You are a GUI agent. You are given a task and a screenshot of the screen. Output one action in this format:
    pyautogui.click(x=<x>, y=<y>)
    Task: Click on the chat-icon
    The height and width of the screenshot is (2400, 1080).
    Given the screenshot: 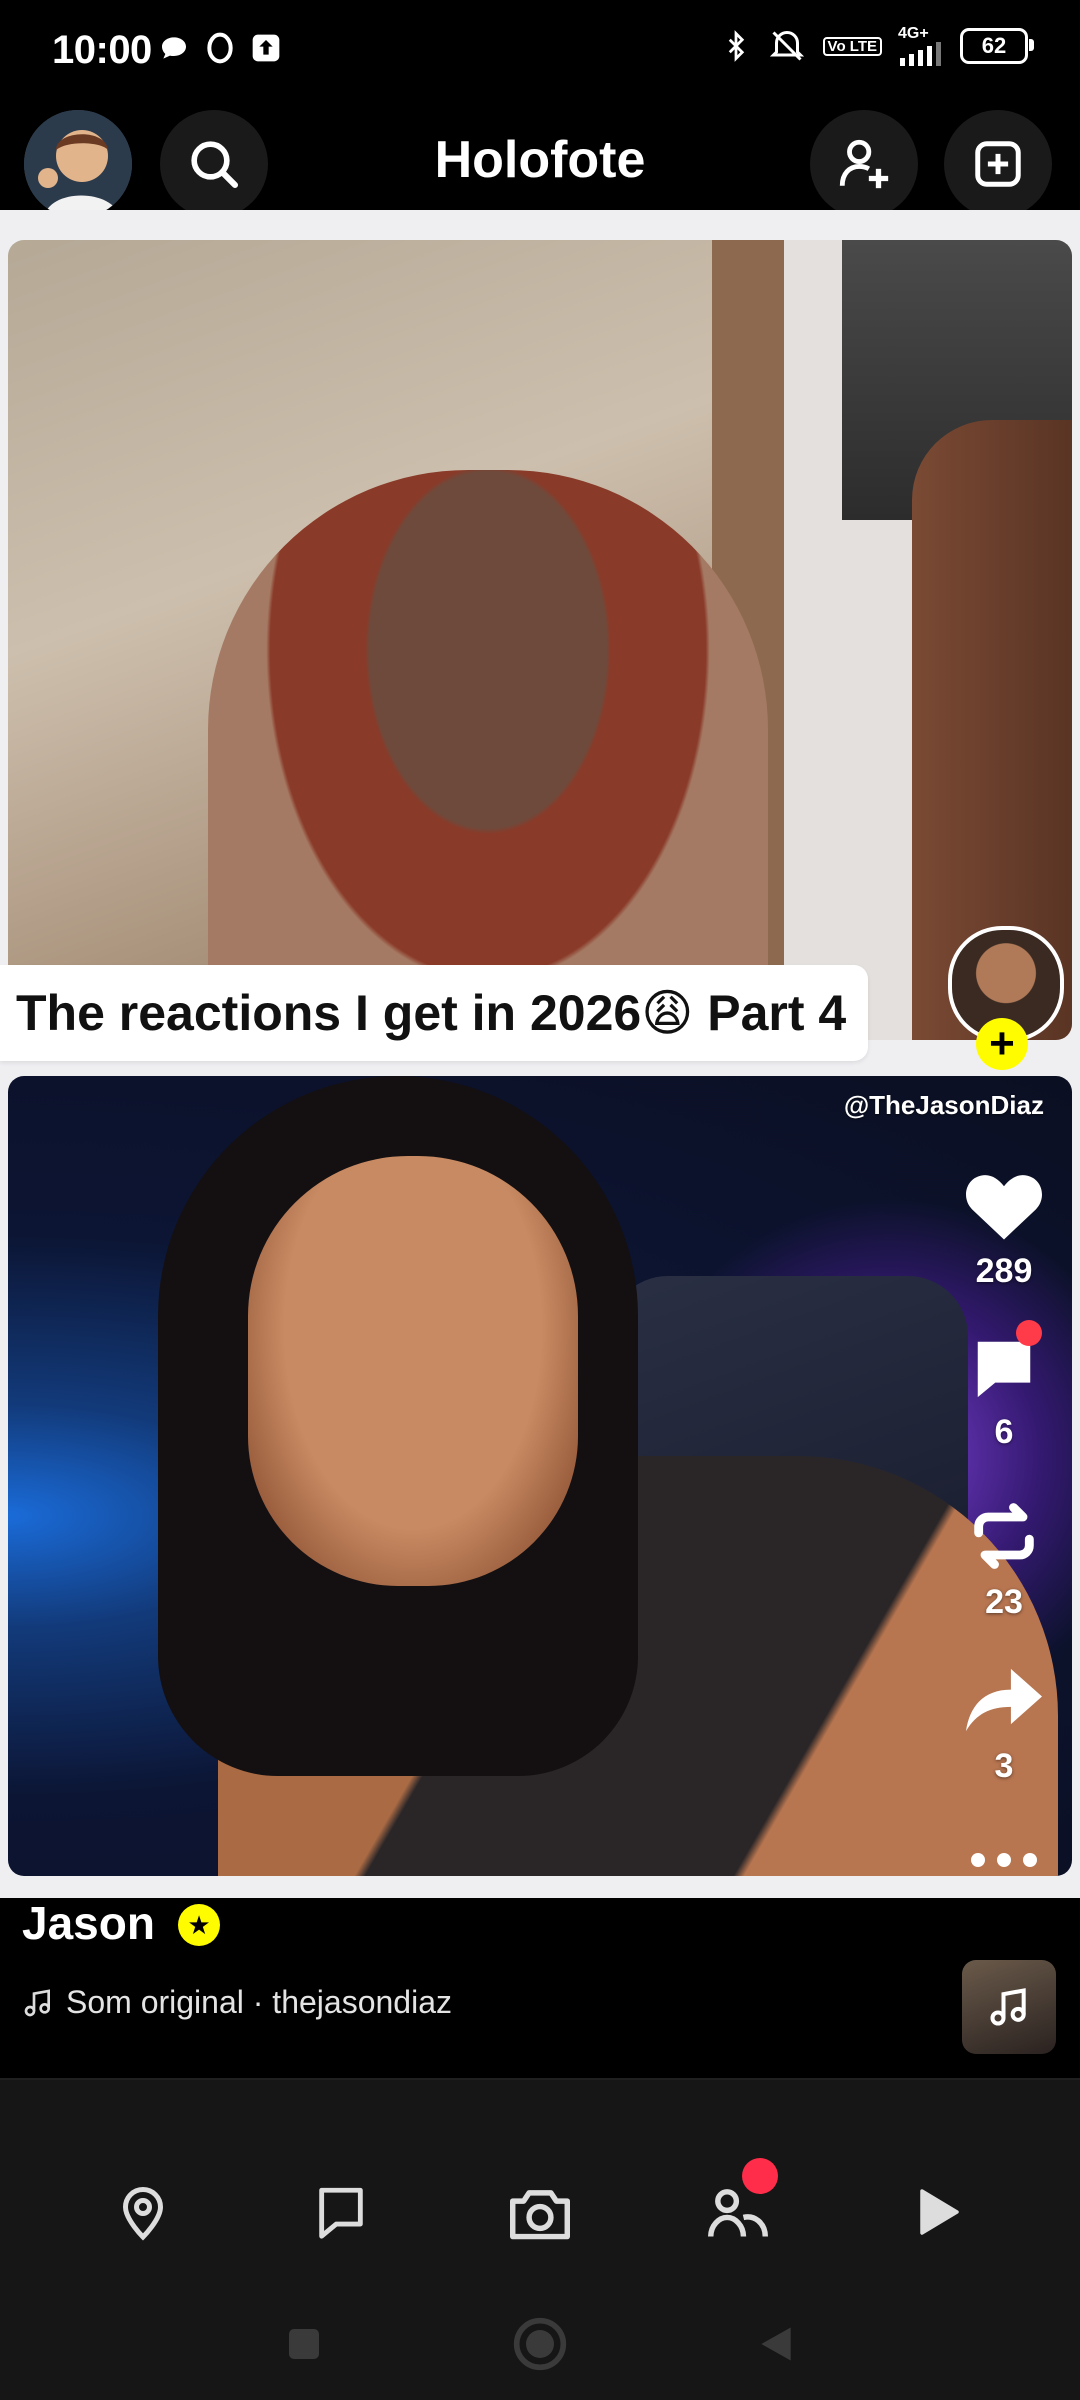 What is the action you would take?
    pyautogui.click(x=341, y=2213)
    